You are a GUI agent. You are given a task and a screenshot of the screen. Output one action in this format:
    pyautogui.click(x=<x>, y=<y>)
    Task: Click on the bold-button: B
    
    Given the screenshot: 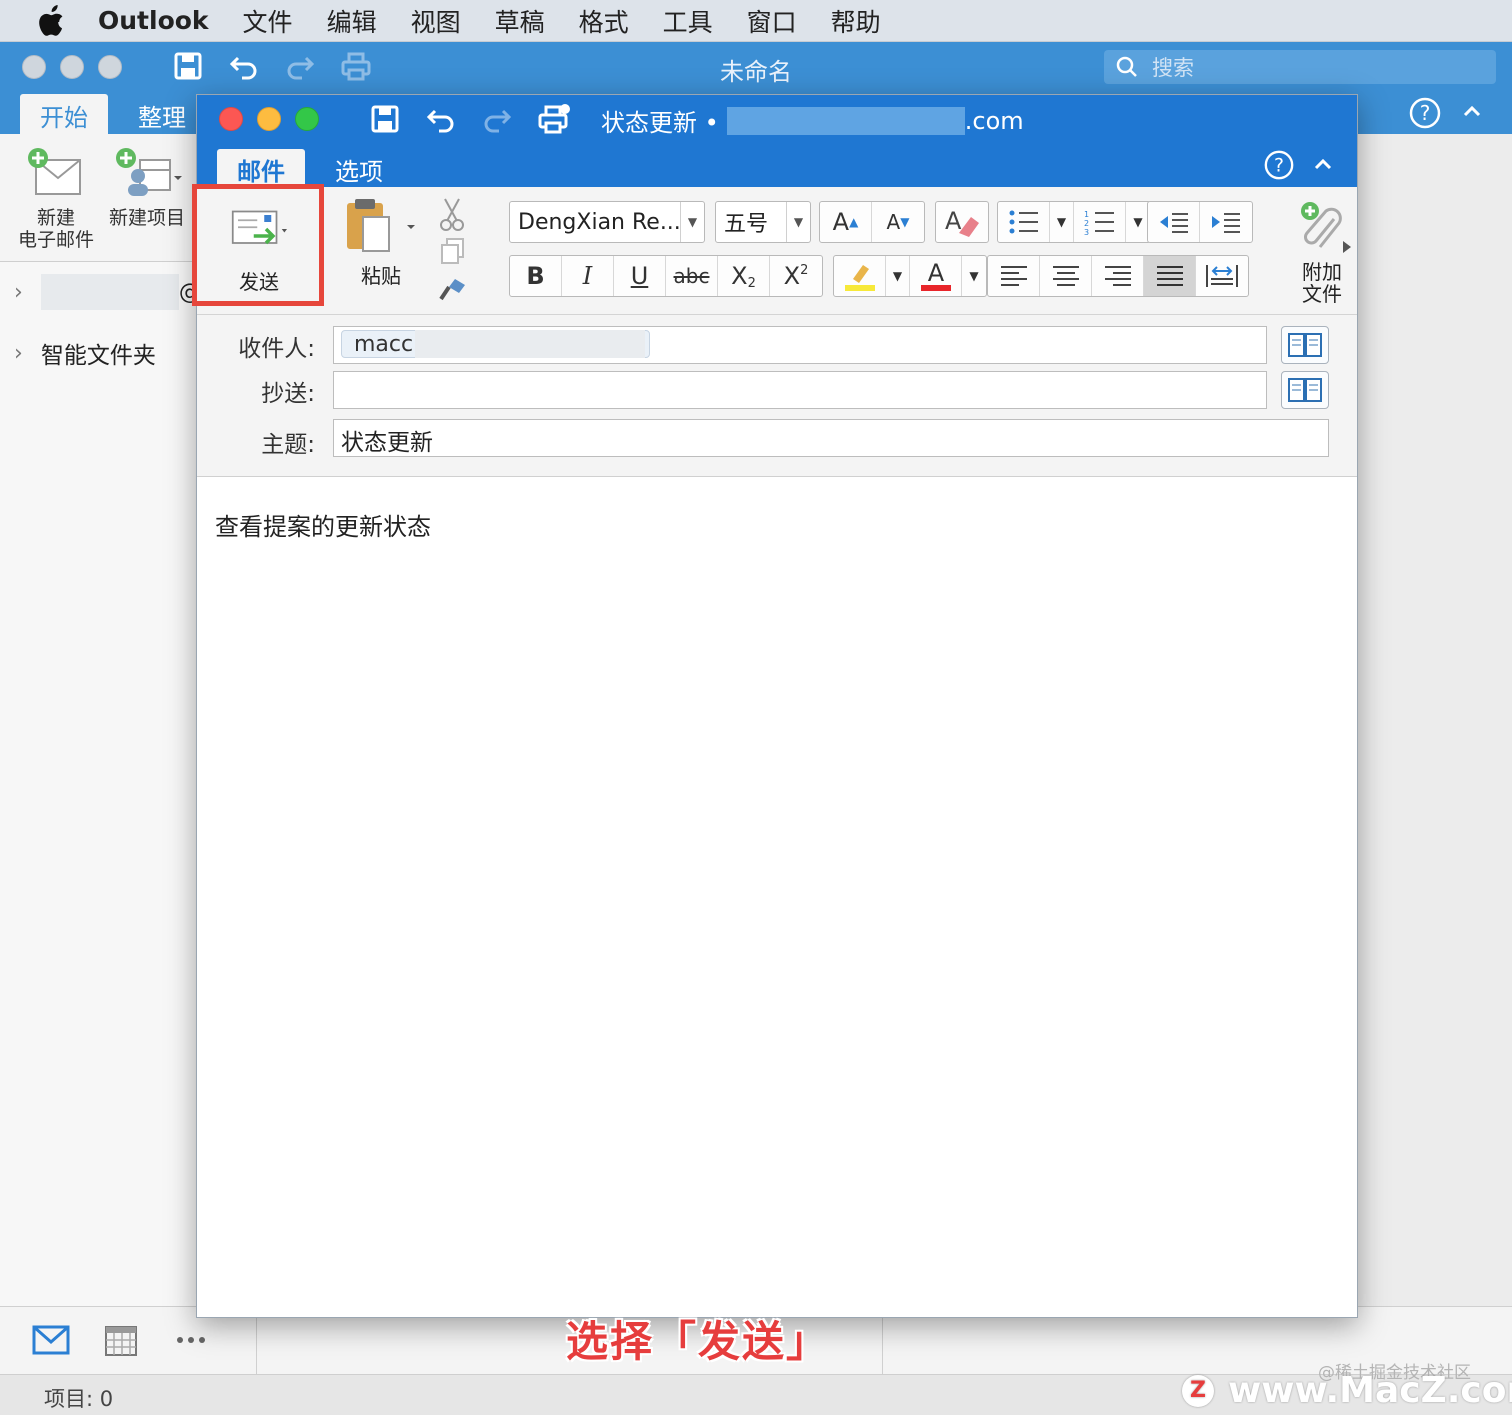 What is the action you would take?
    pyautogui.click(x=536, y=276)
    